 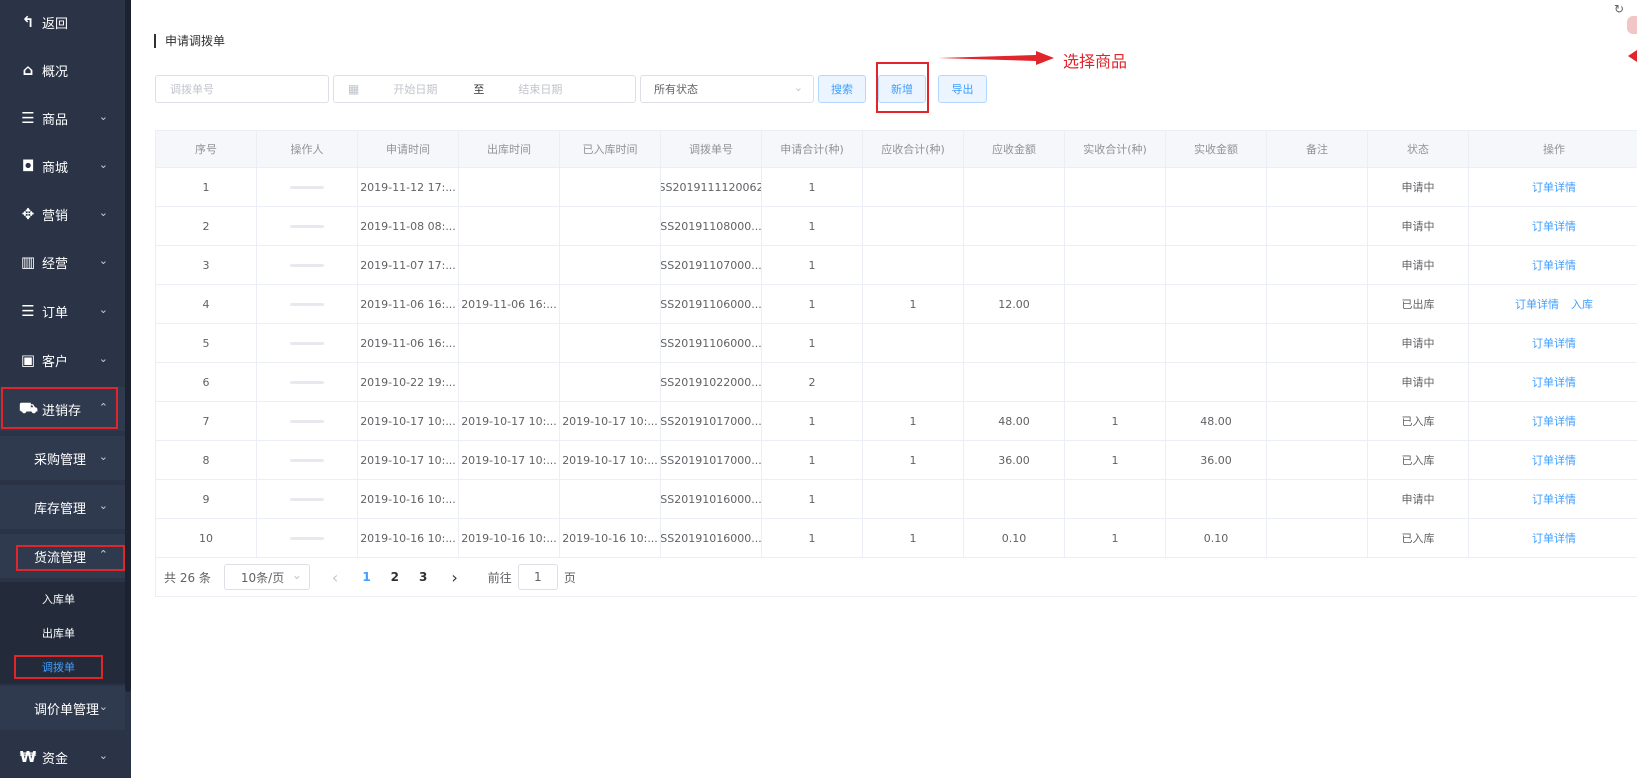 What do you see at coordinates (1619, 9) in the screenshot?
I see `refresh-icon: ↻` at bounding box center [1619, 9].